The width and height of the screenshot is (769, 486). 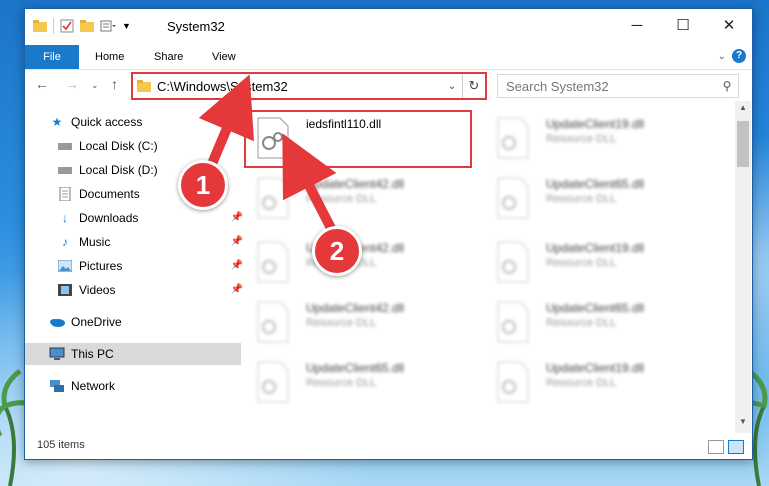 I want to click on annotation-arrows, so click(x=269, y=158).